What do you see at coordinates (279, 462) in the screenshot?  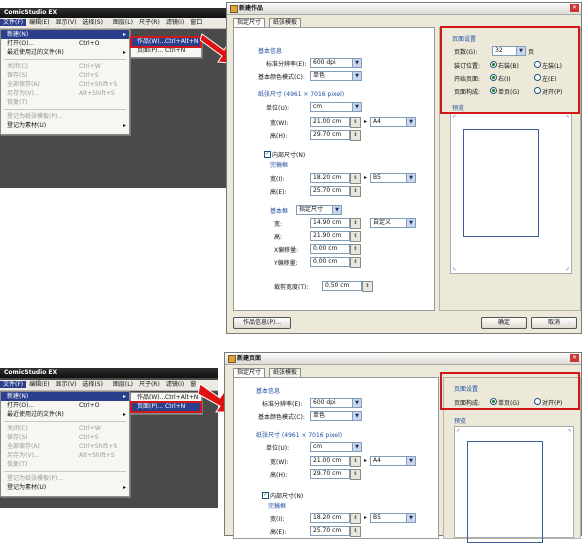 I see `width-label: 宽(W):` at bounding box center [279, 462].